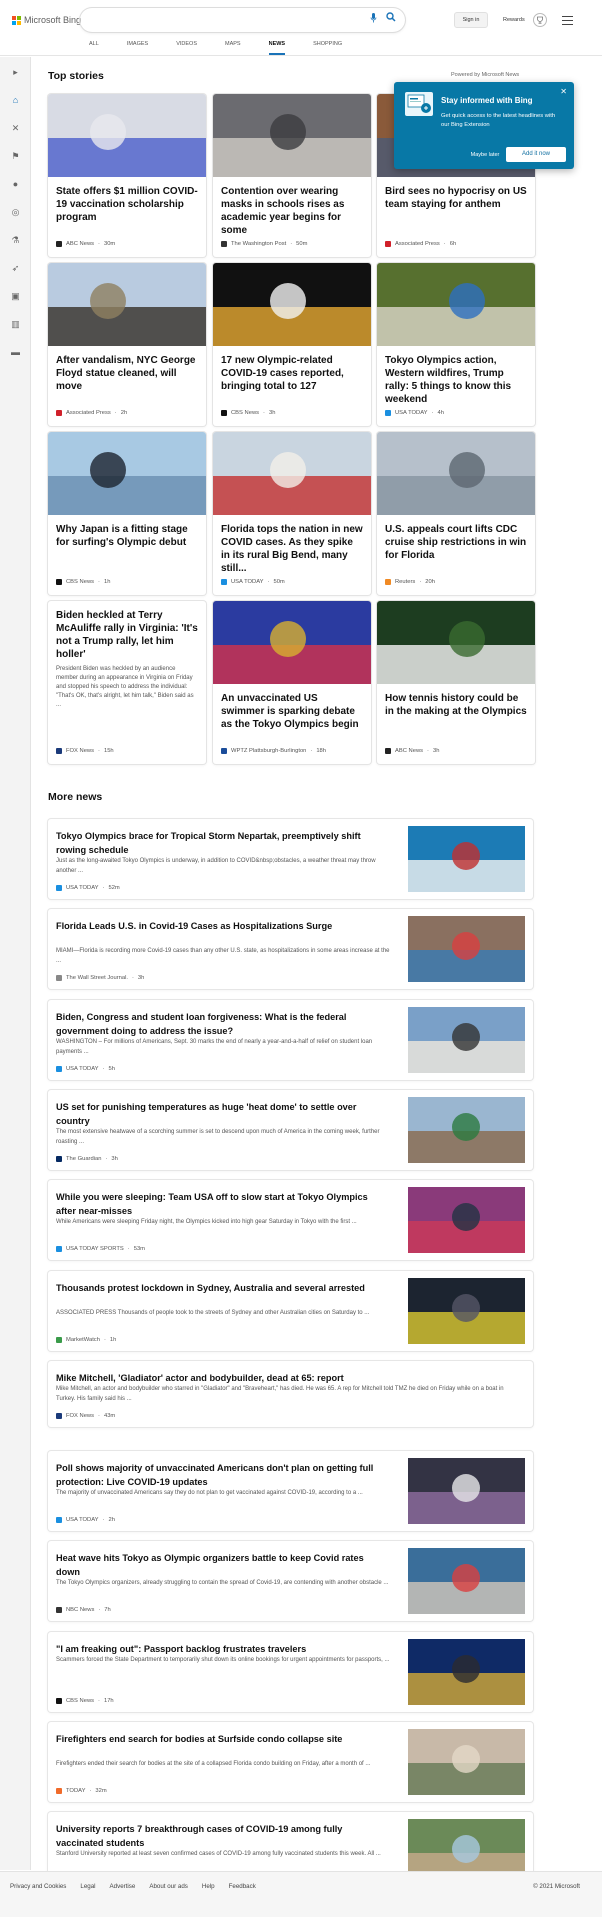 The image size is (602, 1917). Describe the element at coordinates (540, 20) in the screenshot. I see `rewards-trophy-icon` at that location.